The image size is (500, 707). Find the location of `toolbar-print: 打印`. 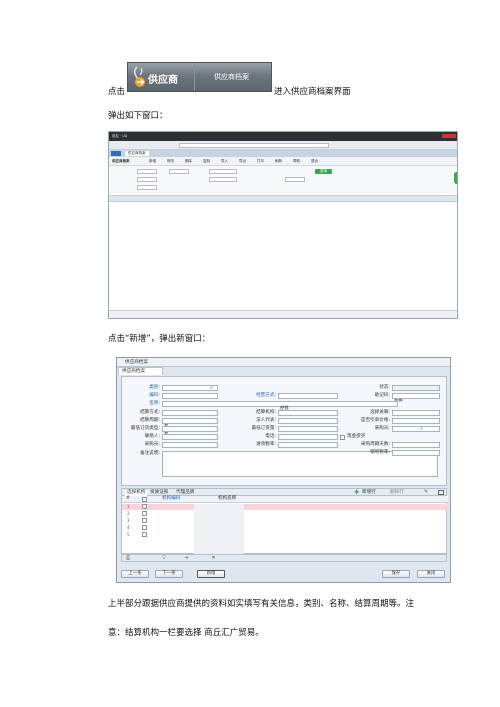

toolbar-print: 打印 is located at coordinates (260, 161).